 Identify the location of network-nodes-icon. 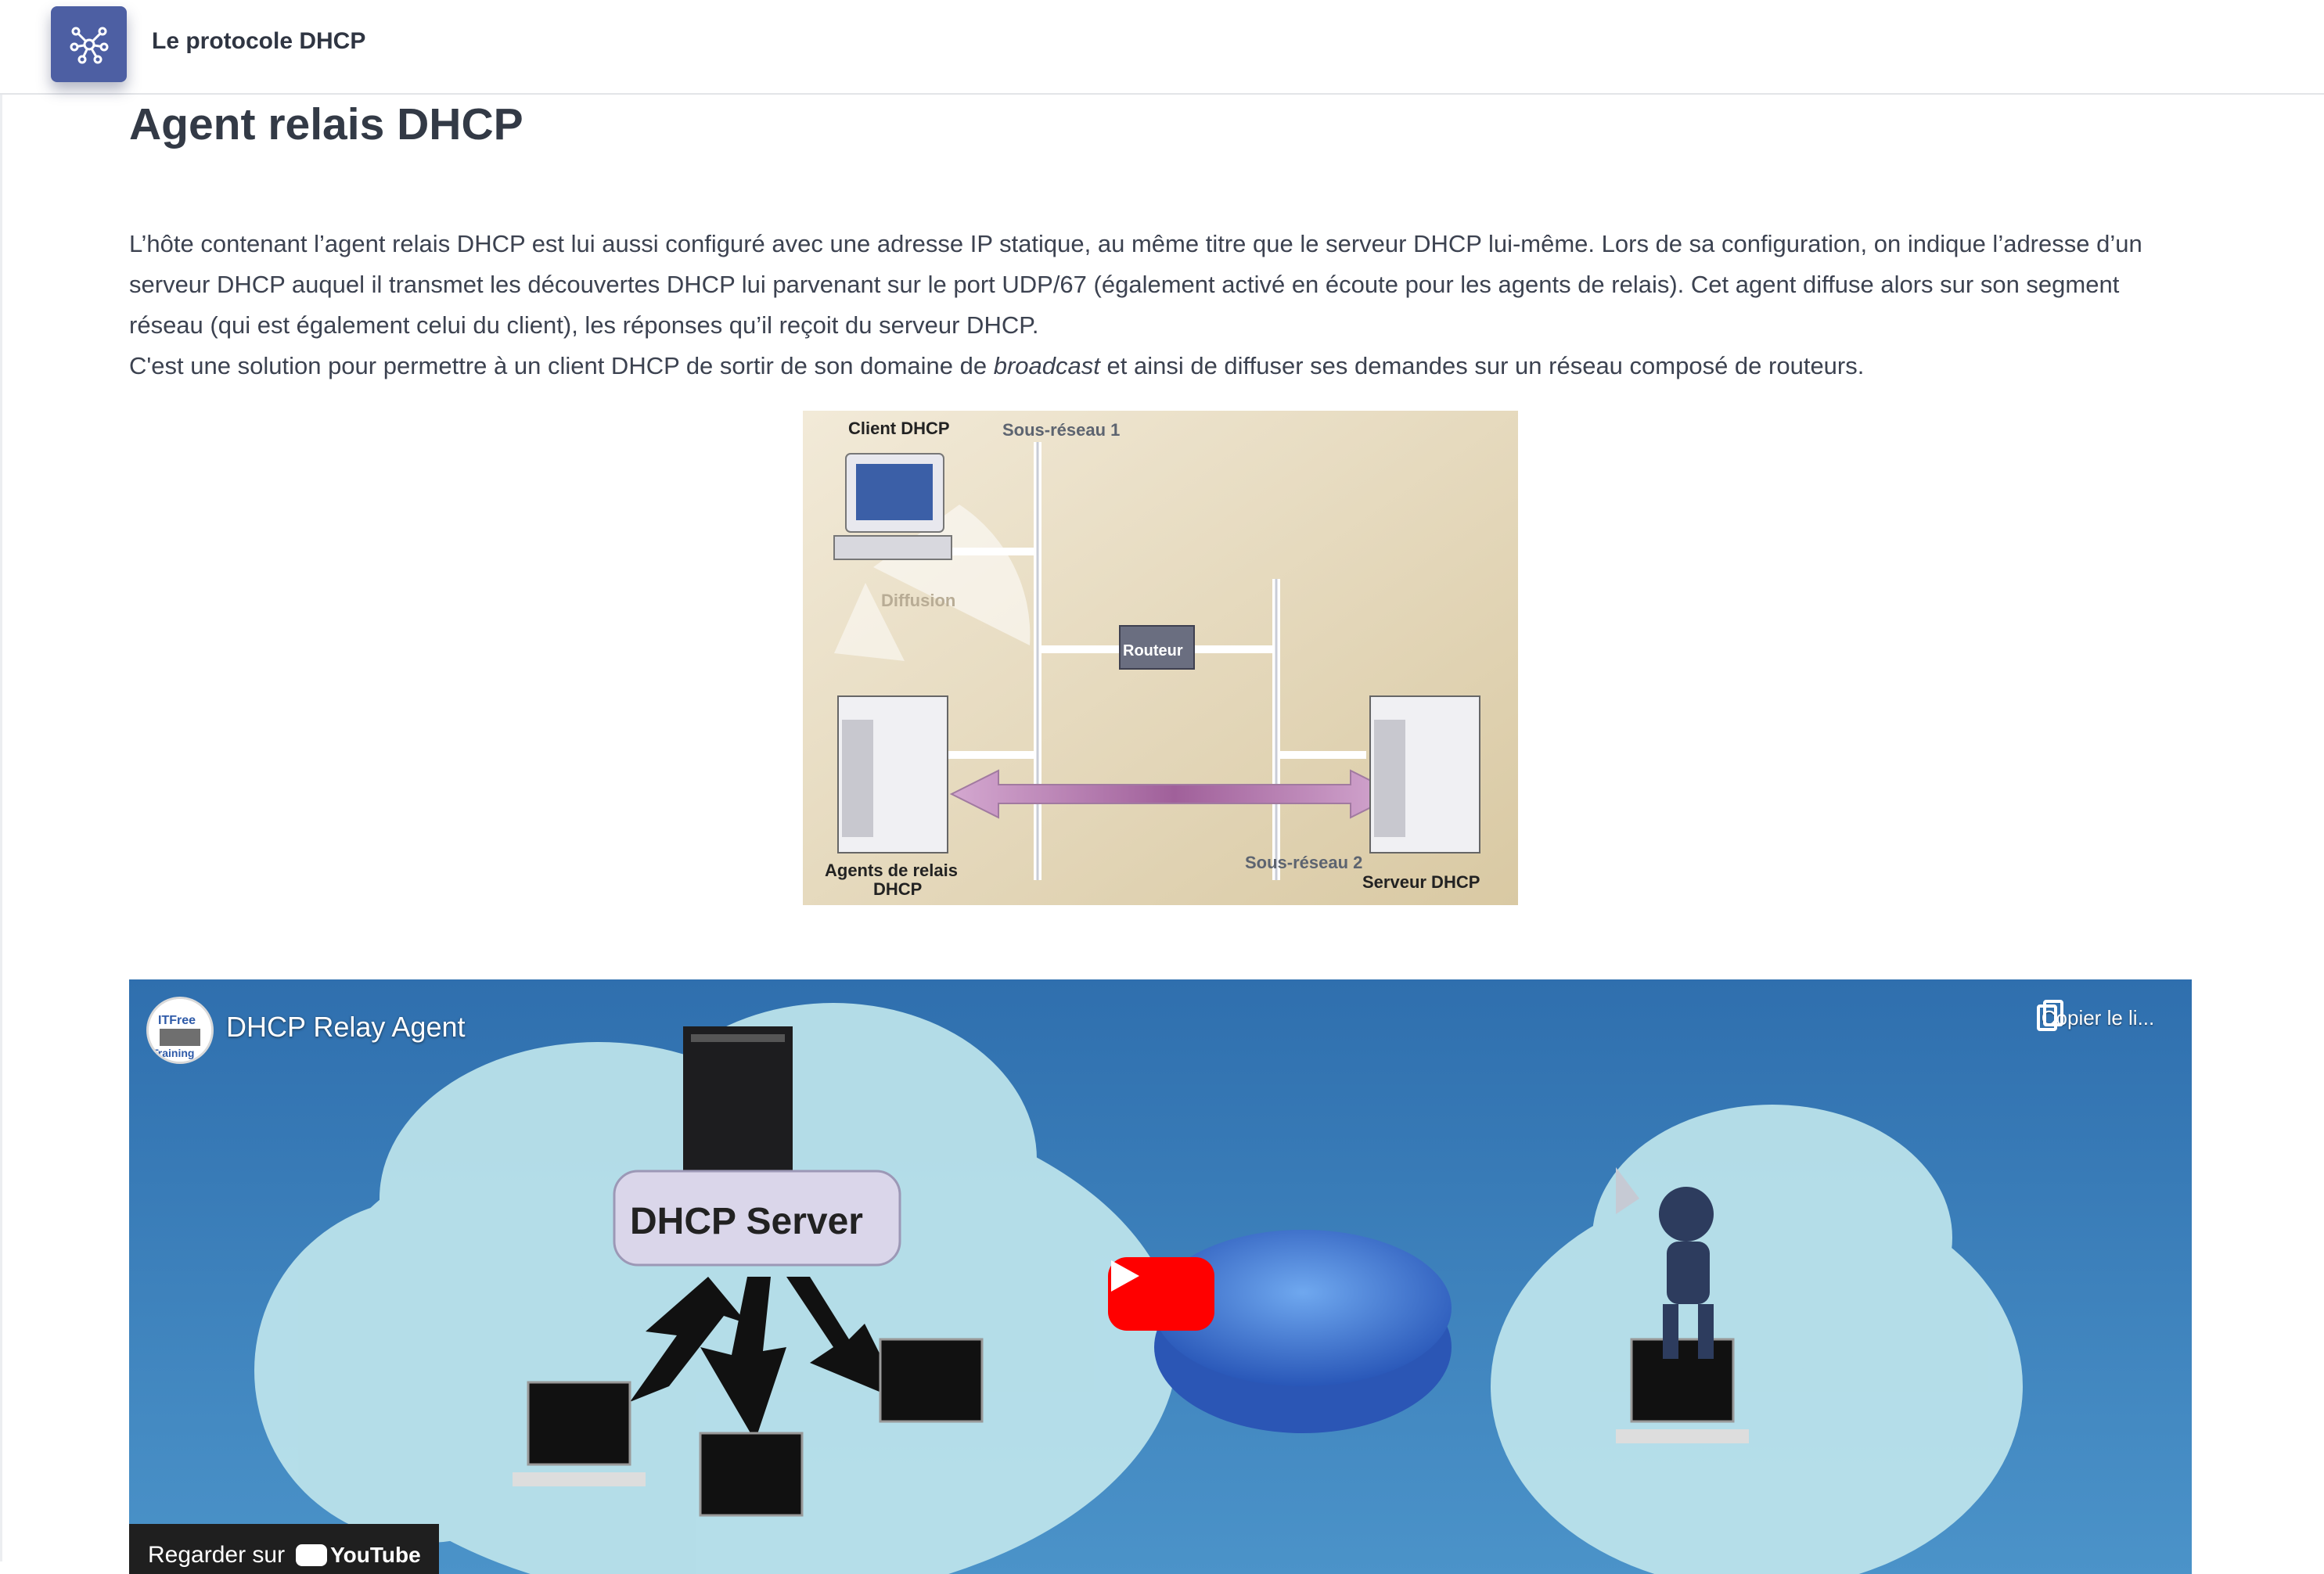
(89, 44).